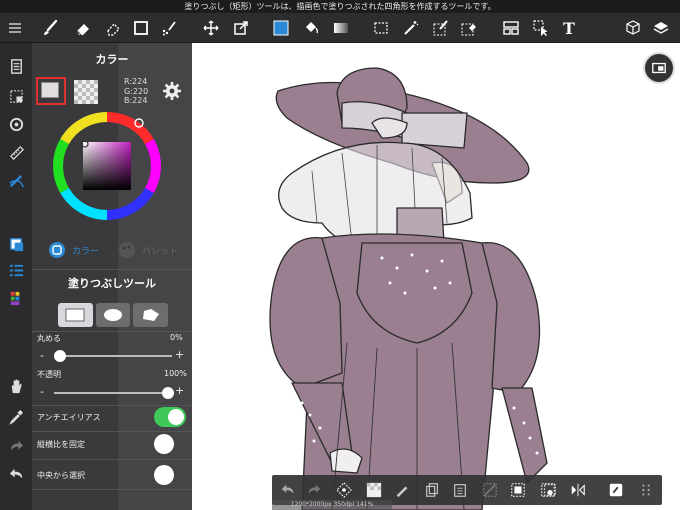  I want to click on eyedropper-icon, so click(16, 416).